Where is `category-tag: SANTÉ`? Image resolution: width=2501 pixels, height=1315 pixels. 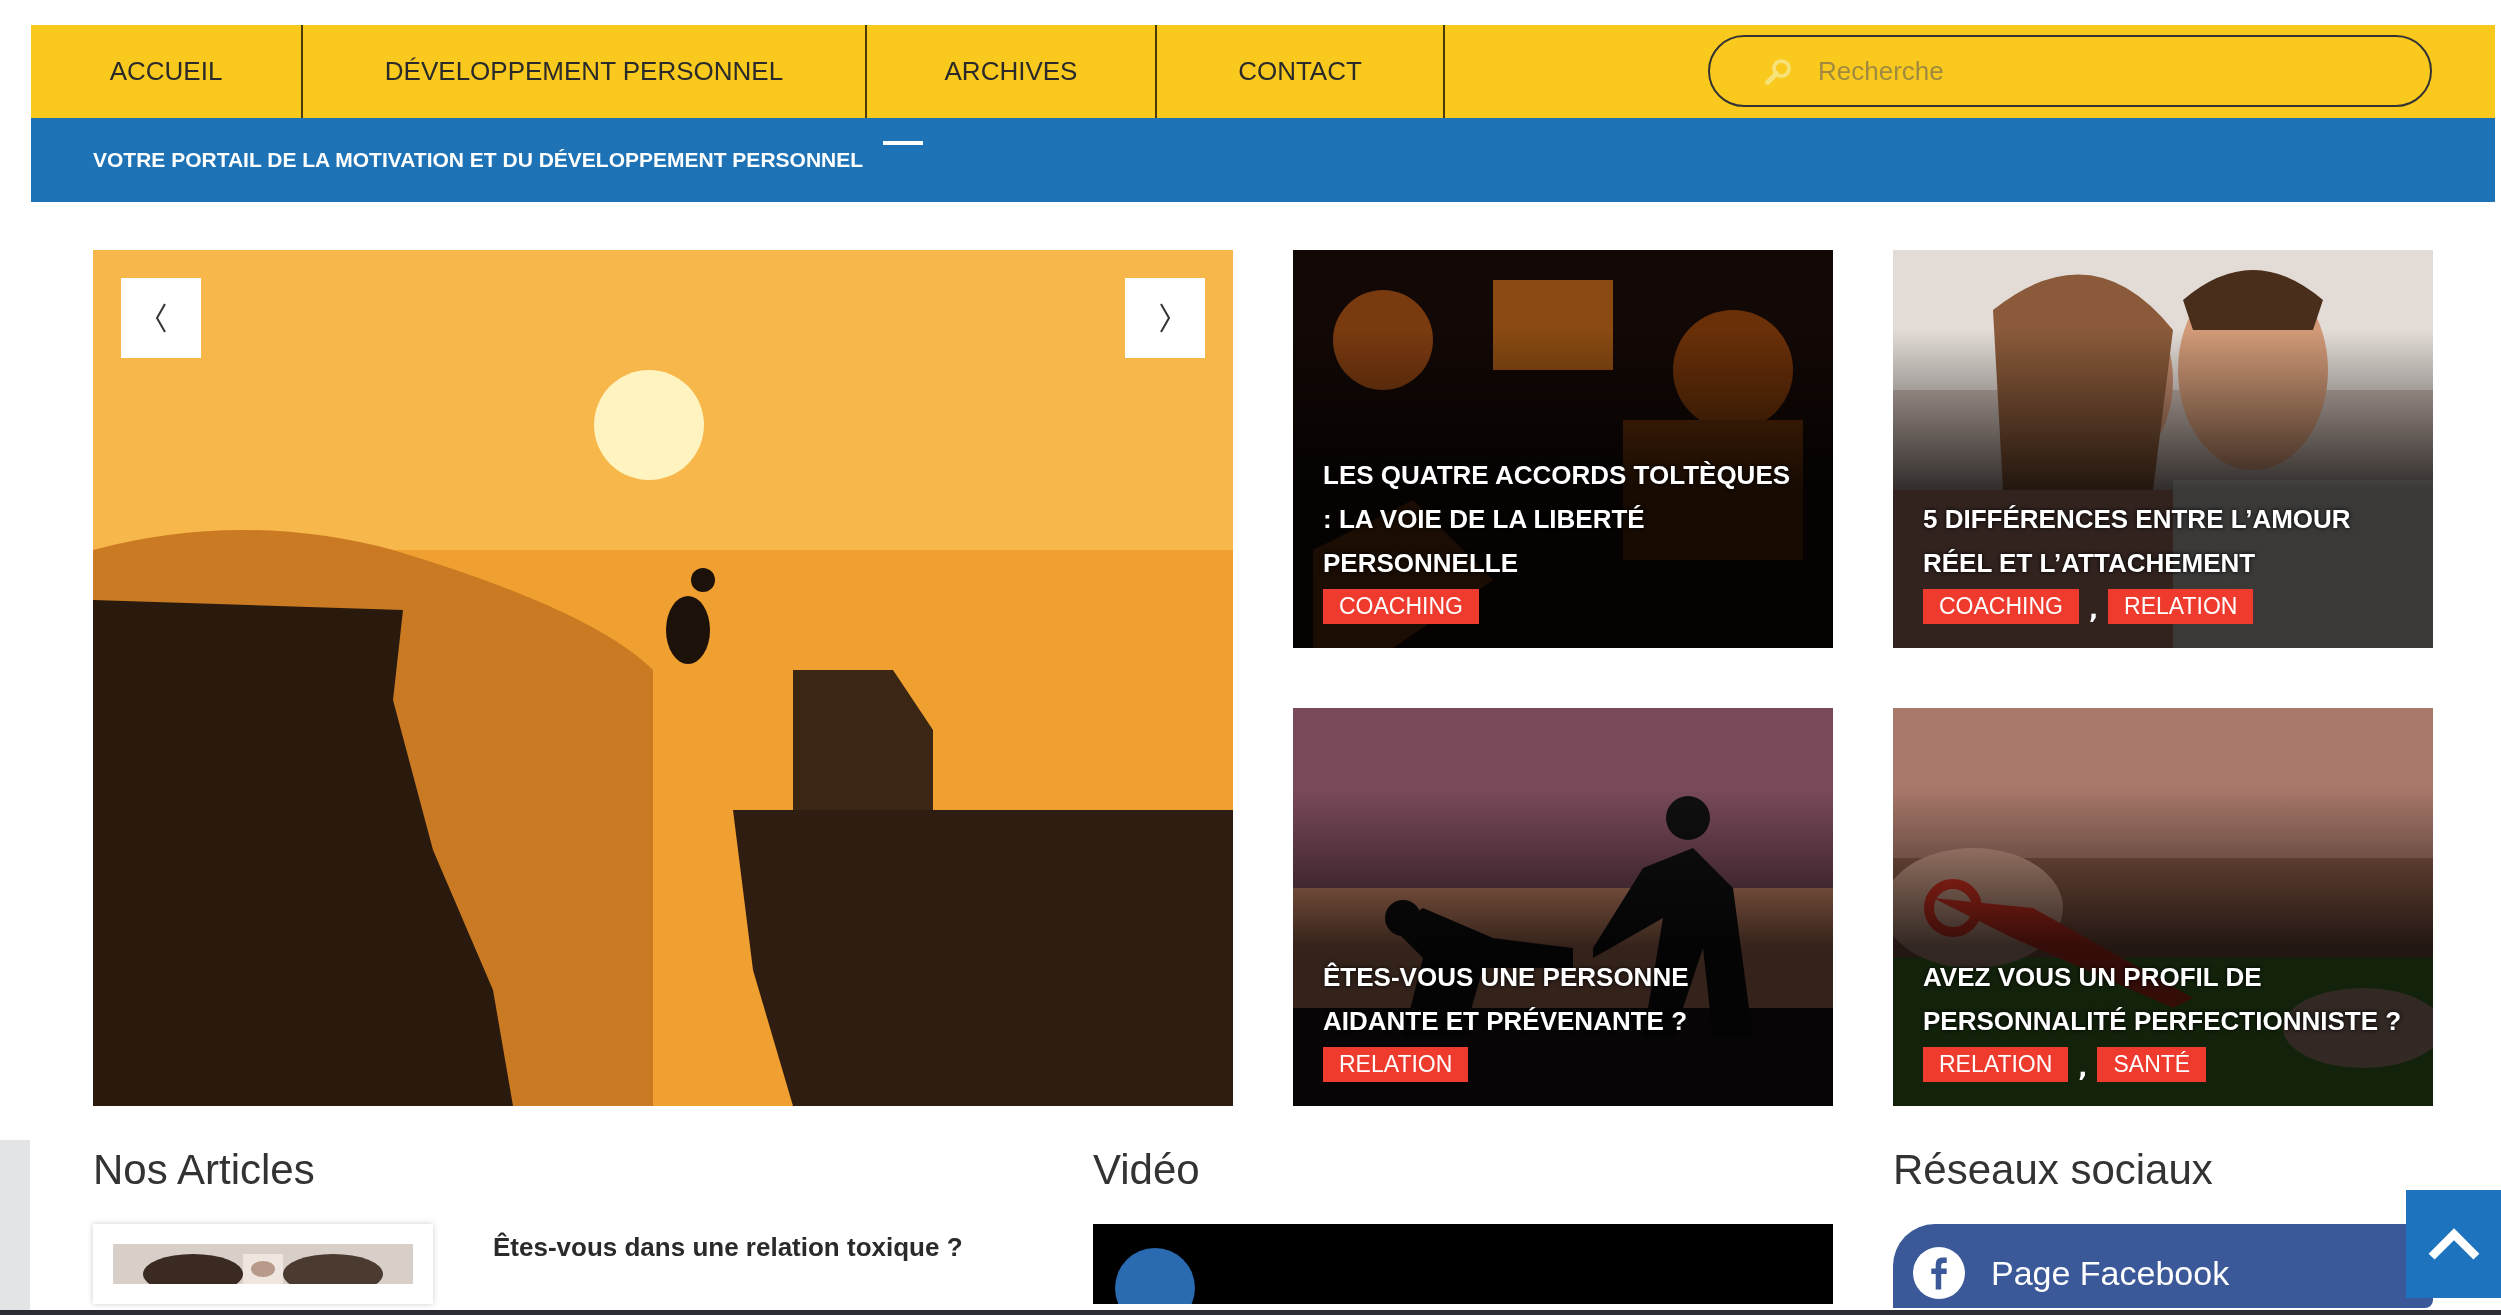 category-tag: SANTÉ is located at coordinates (2152, 1064).